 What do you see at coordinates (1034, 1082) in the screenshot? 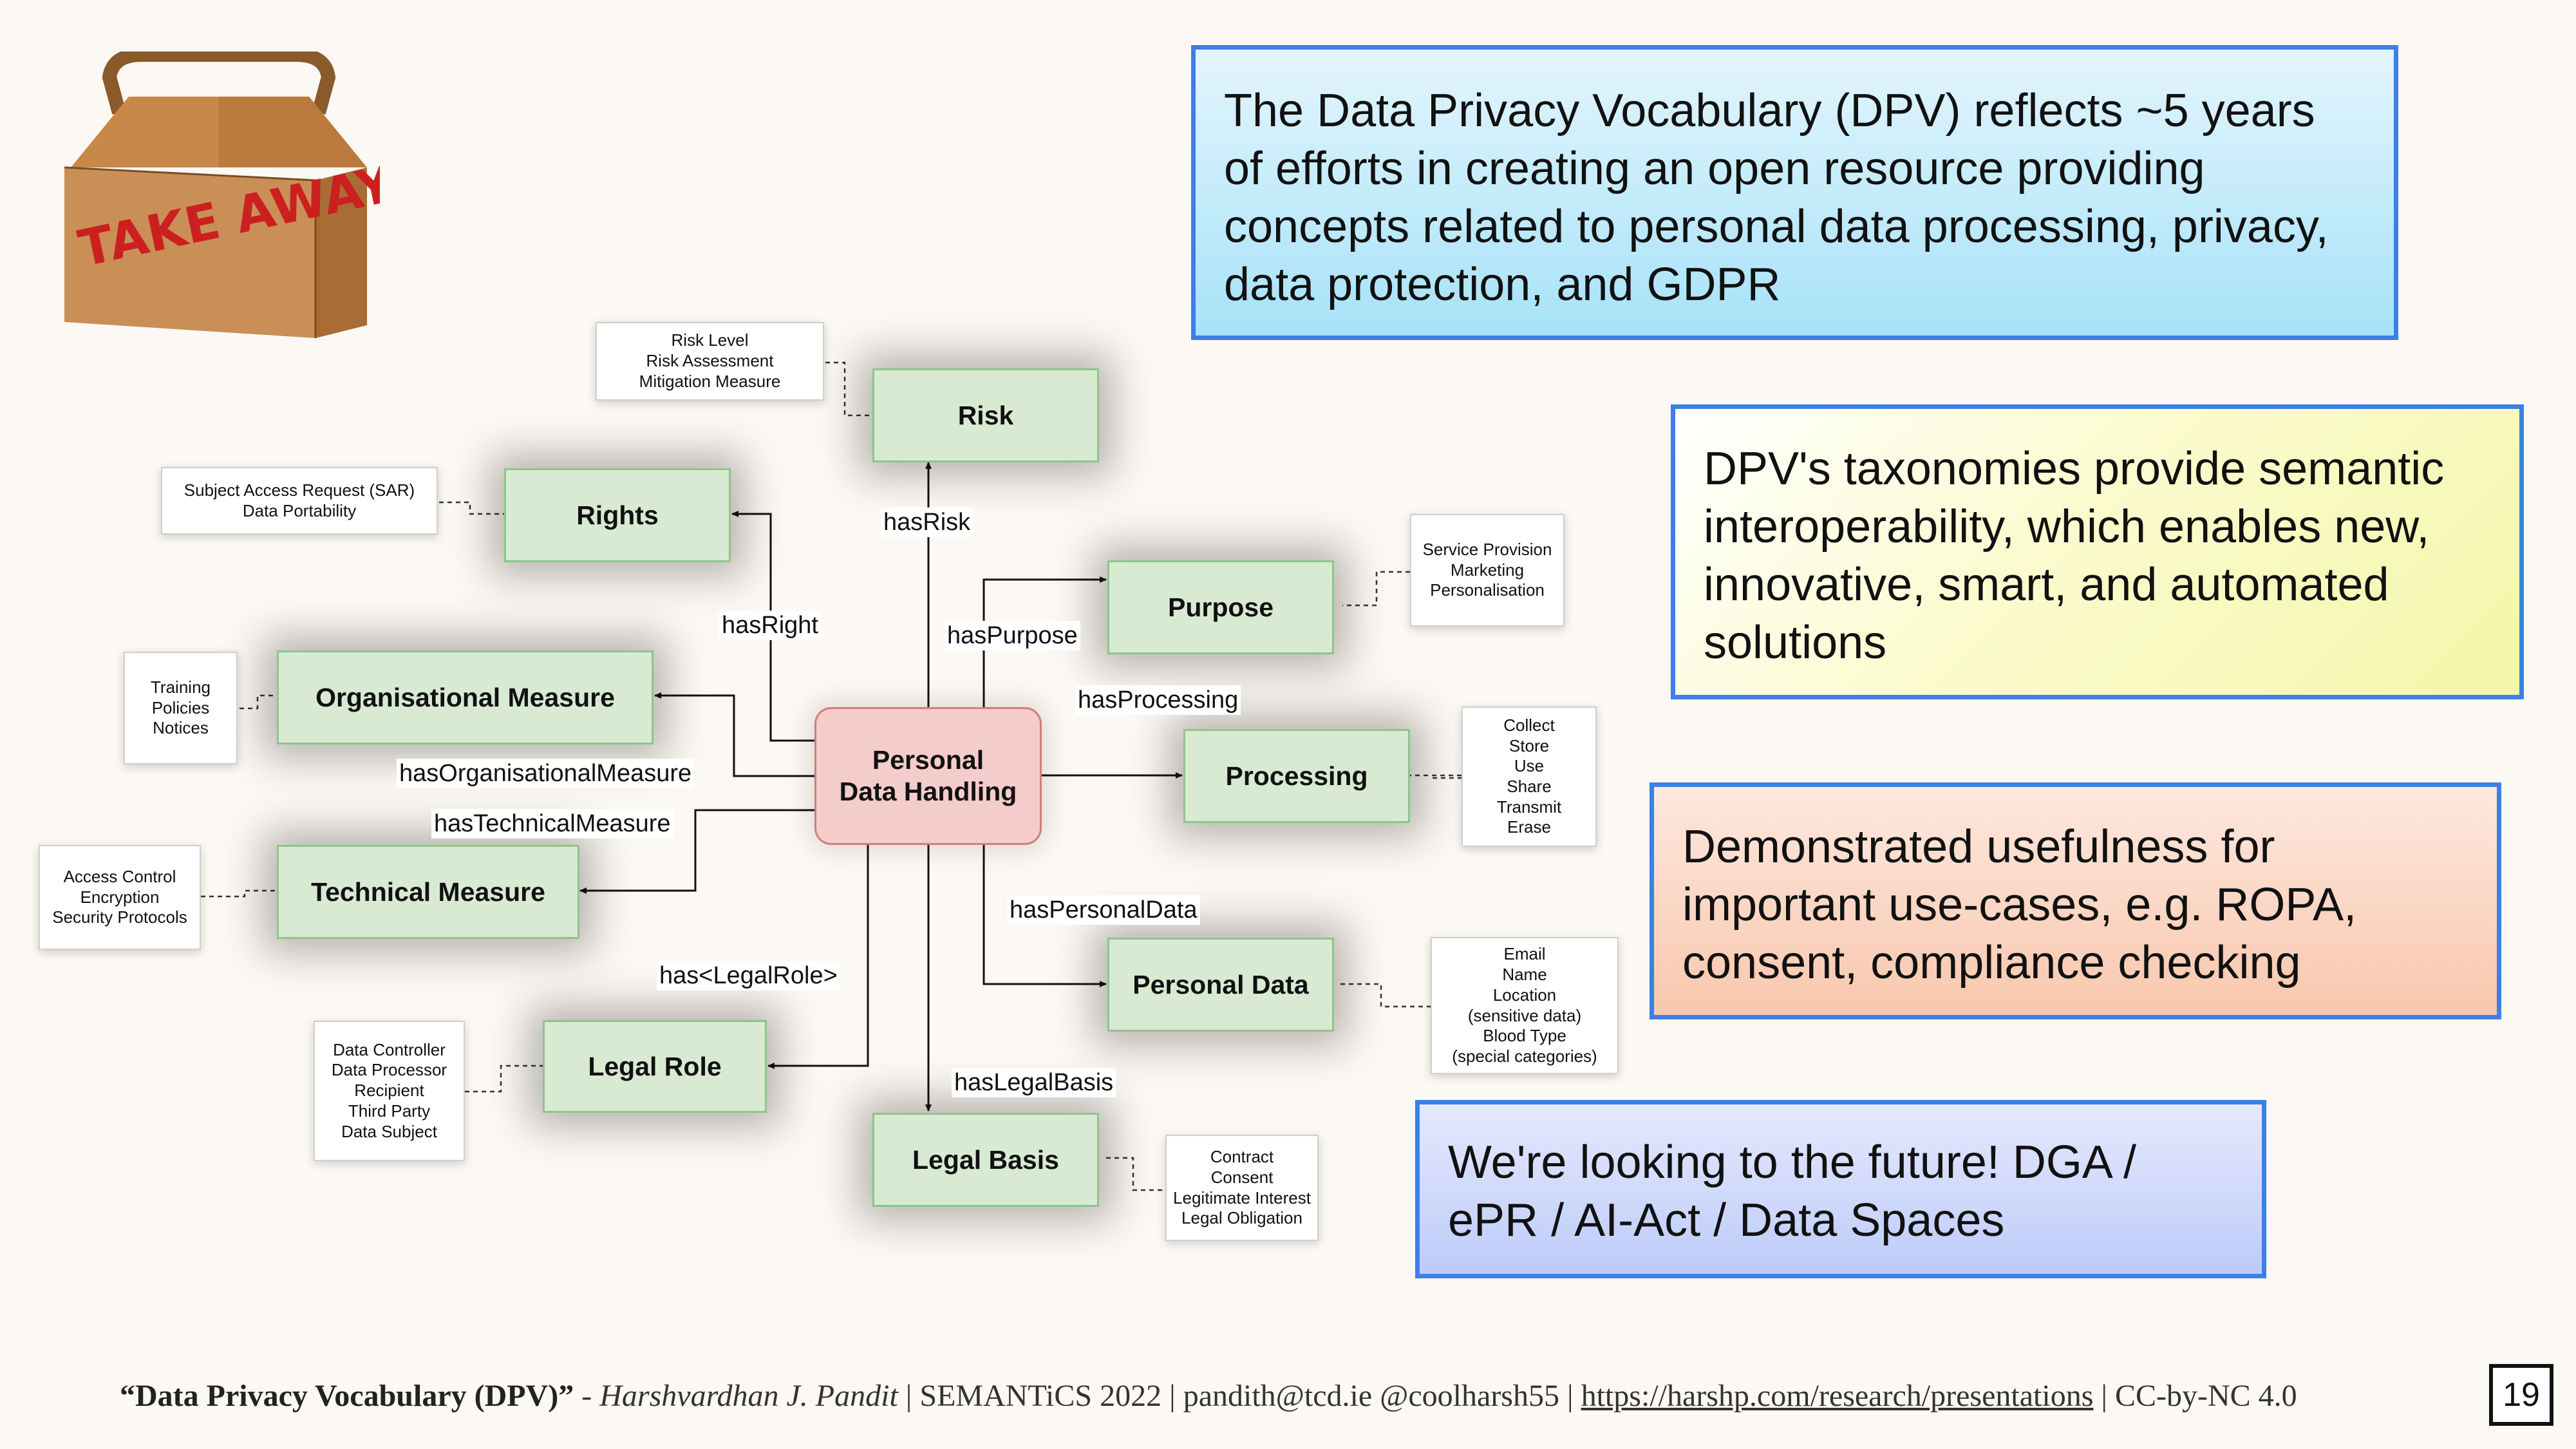
I see `edge-label-has-legal-basis: hasLegalBasis` at bounding box center [1034, 1082].